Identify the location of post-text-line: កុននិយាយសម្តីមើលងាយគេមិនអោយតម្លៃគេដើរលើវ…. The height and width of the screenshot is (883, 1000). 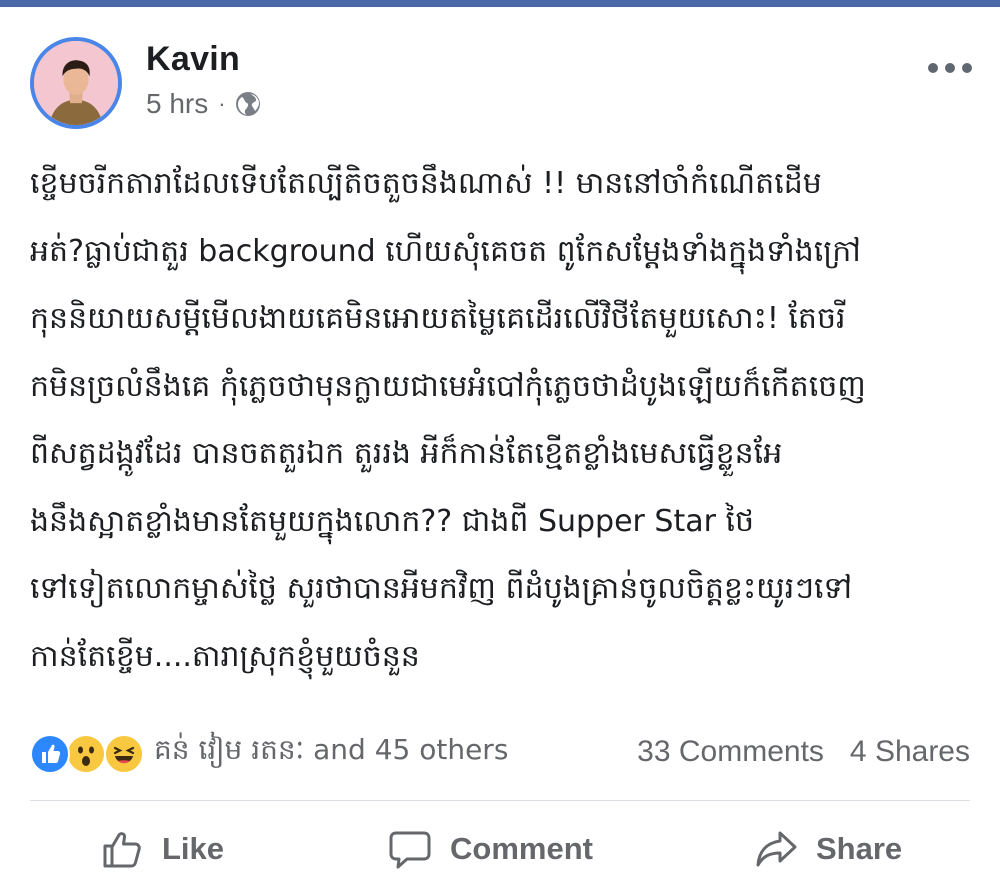
(438, 318).